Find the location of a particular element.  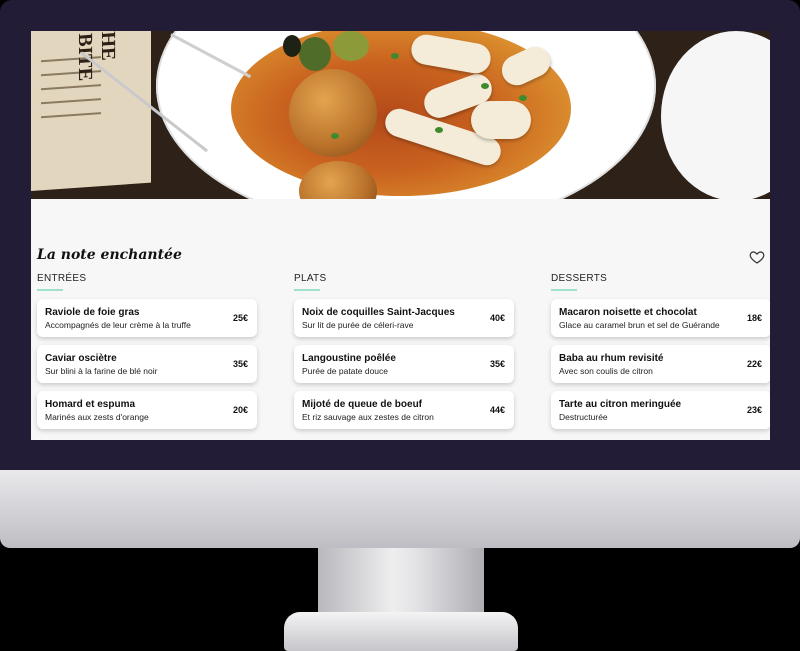

dish-description: Sur blini à la farine de blé noir is located at coordinates (101, 371).